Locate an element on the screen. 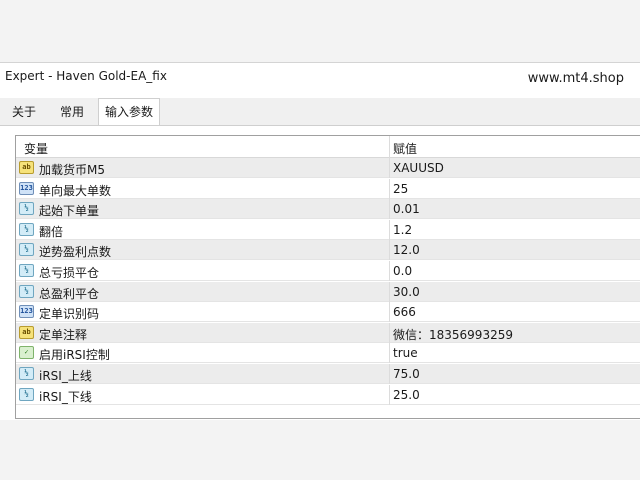 The width and height of the screenshot is (640, 480). parameter-value-cell: 25.0 is located at coordinates (406, 395).